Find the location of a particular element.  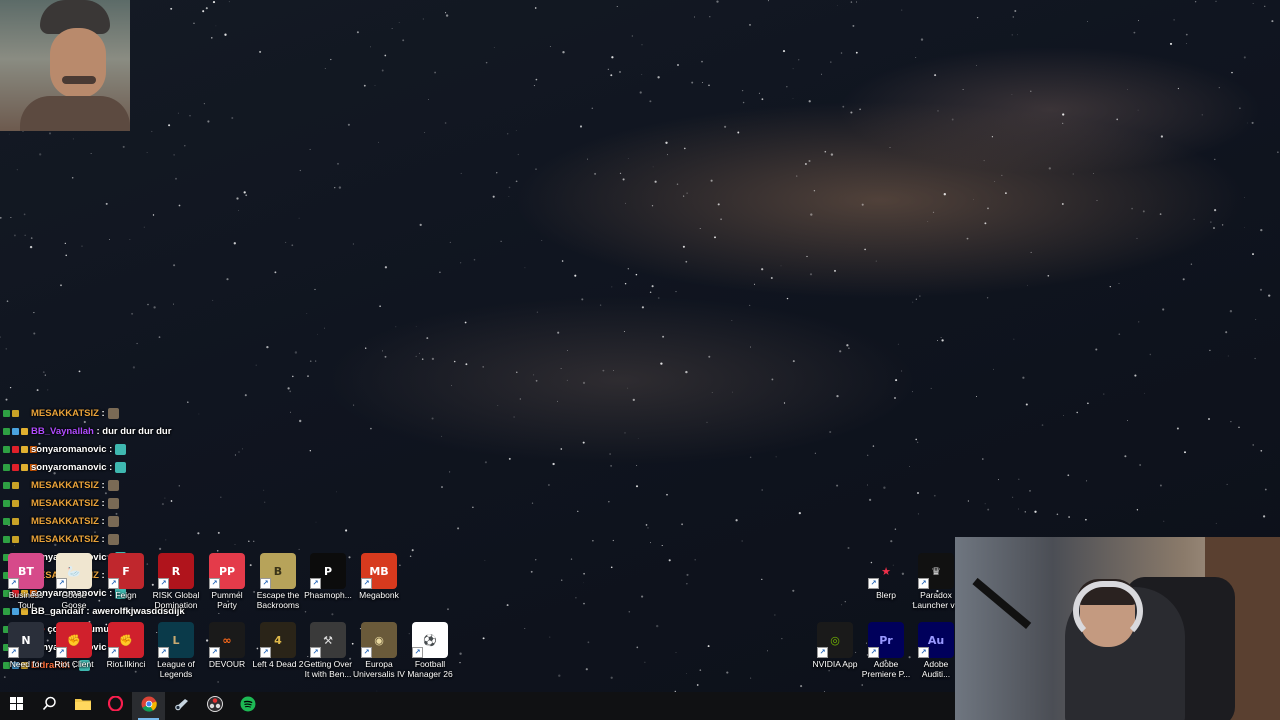

desktop-shortcut: R ↗ RISK Global Domination is located at coordinates (176, 581).